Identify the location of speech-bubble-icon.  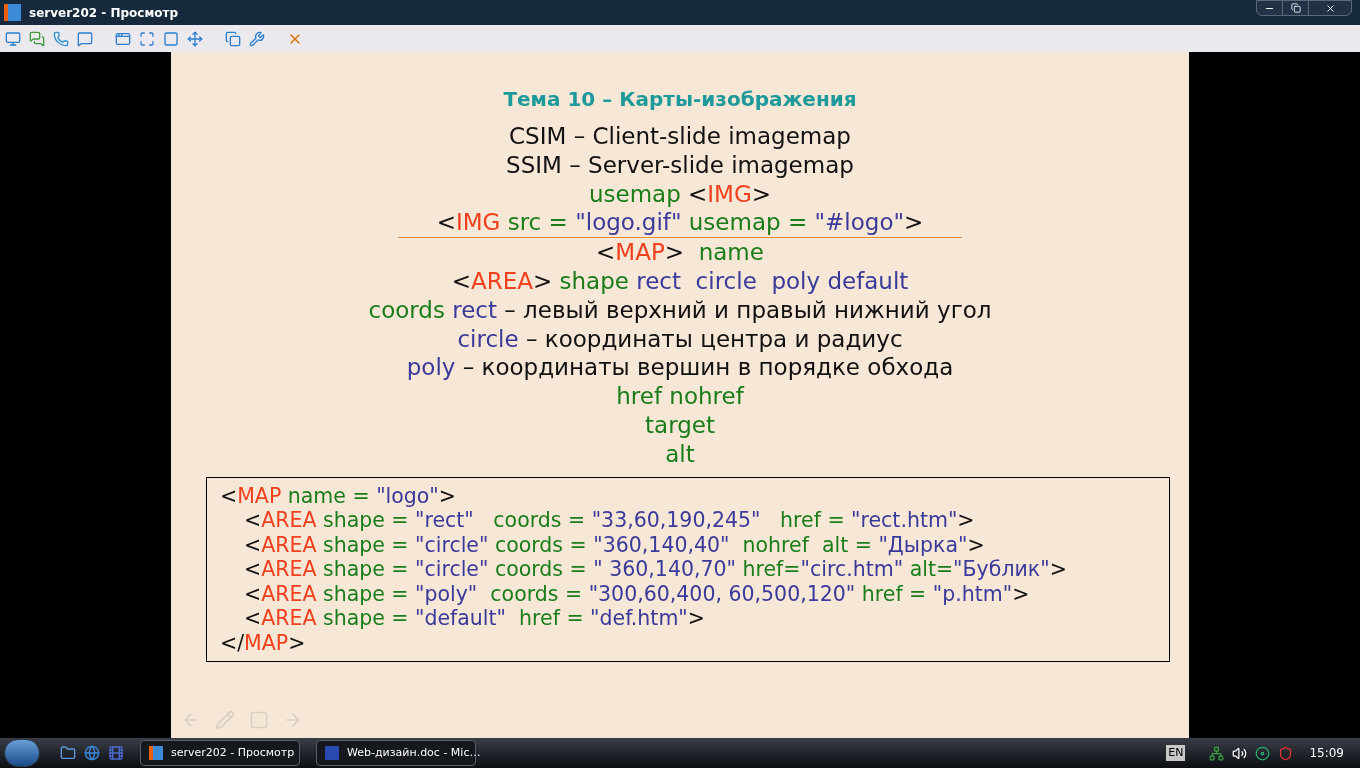
(85, 38).